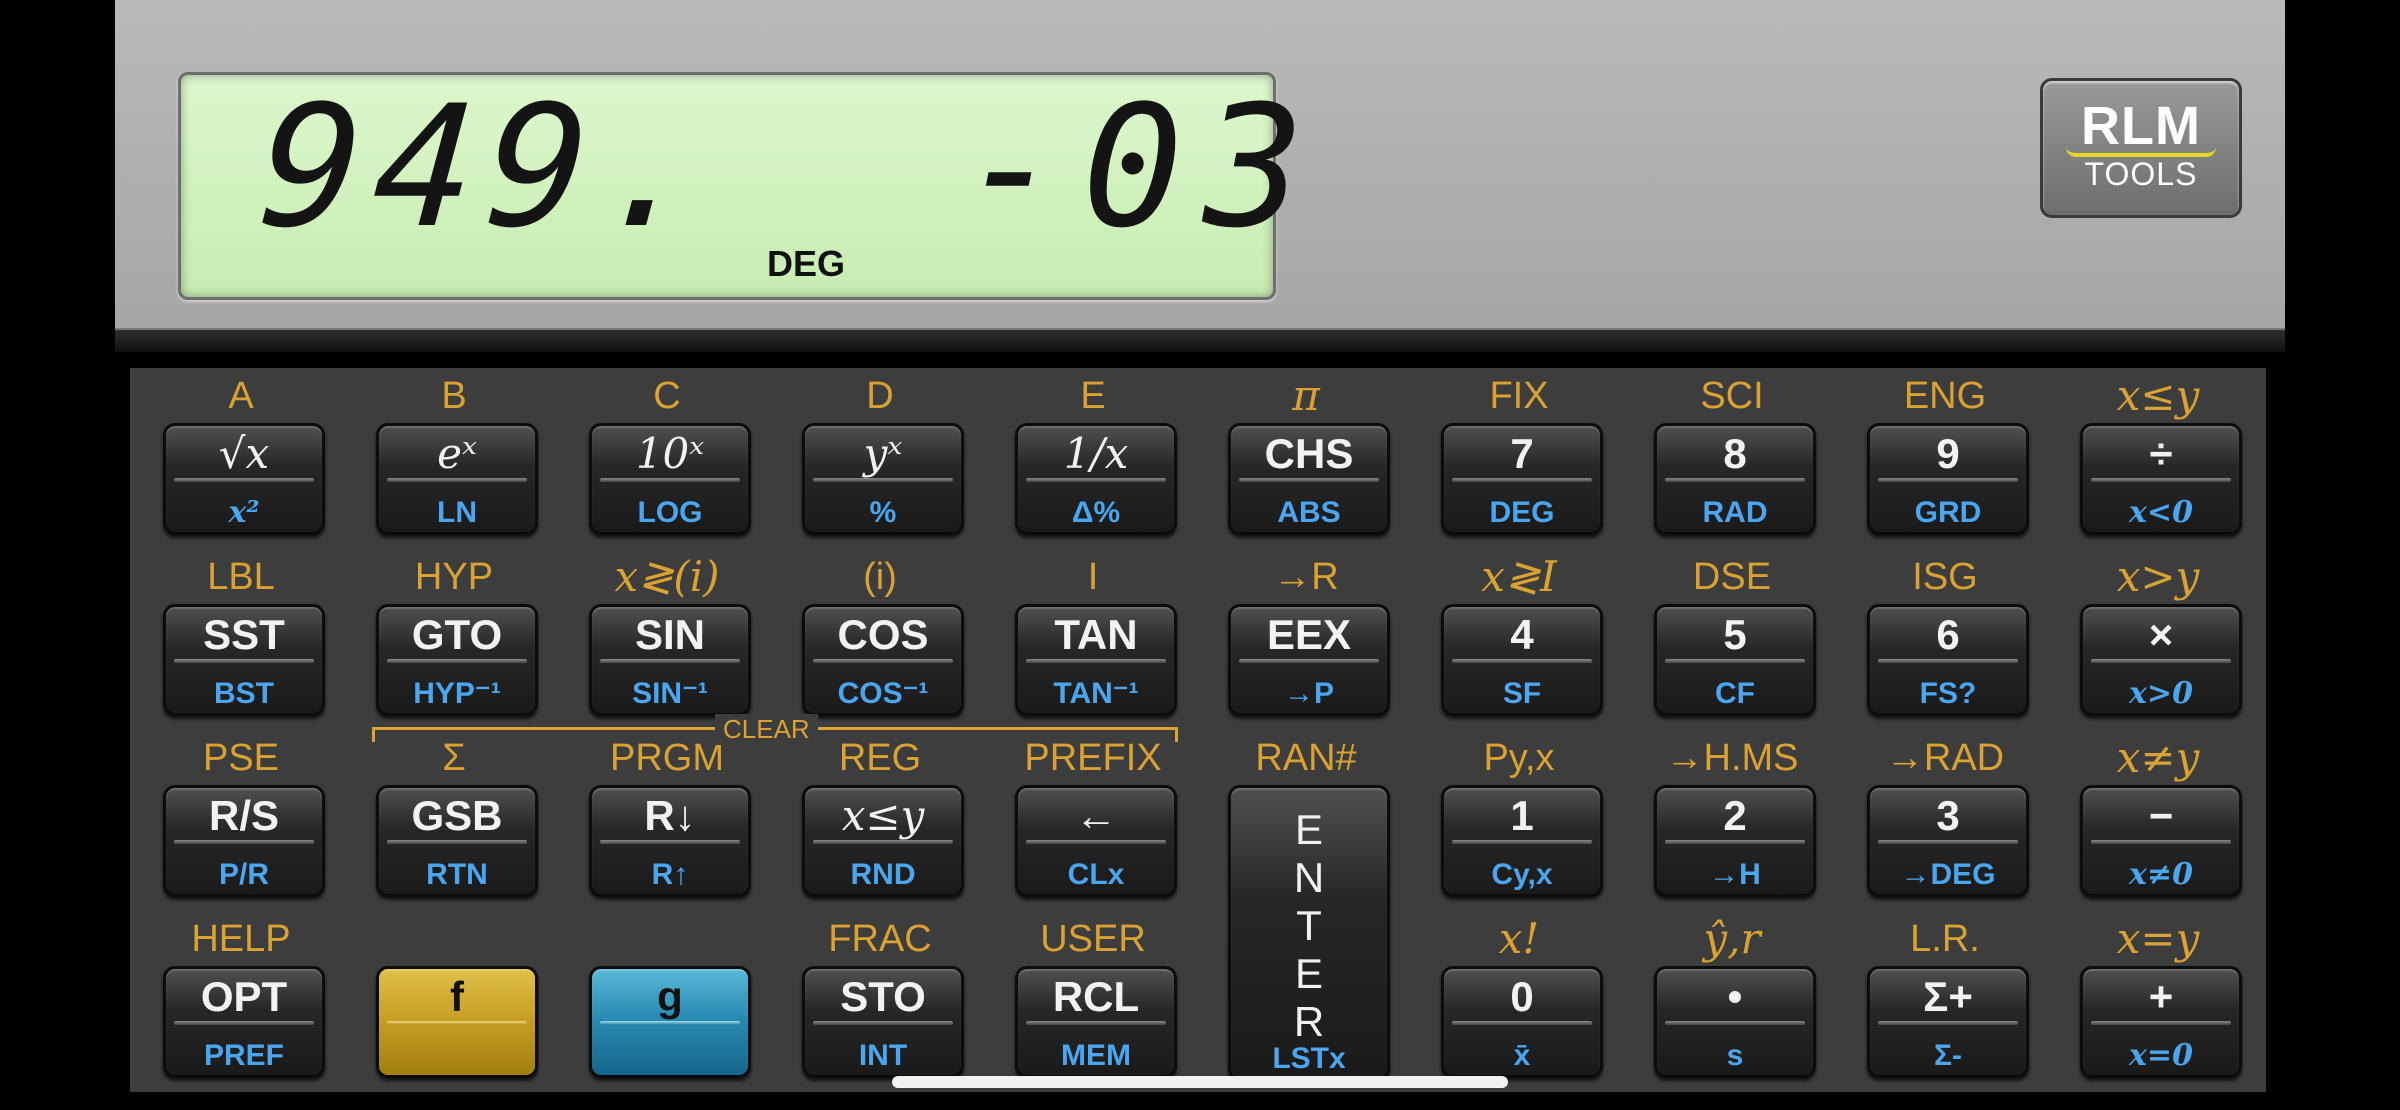 This screenshot has width=2400, height=1110. Describe the element at coordinates (1948, 874) in the screenshot. I see `shift-g-label: →DEG` at that location.